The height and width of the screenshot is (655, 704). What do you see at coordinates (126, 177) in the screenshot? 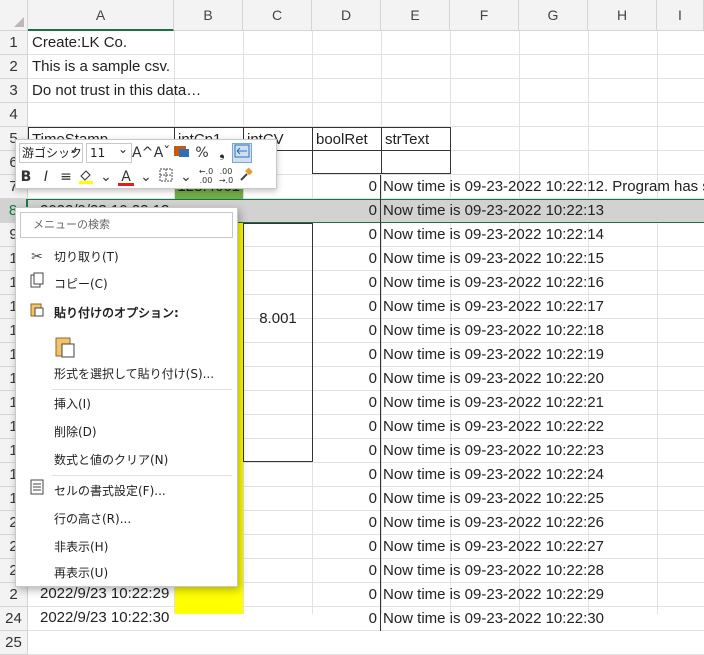
I see `font-color-button: A` at bounding box center [126, 177].